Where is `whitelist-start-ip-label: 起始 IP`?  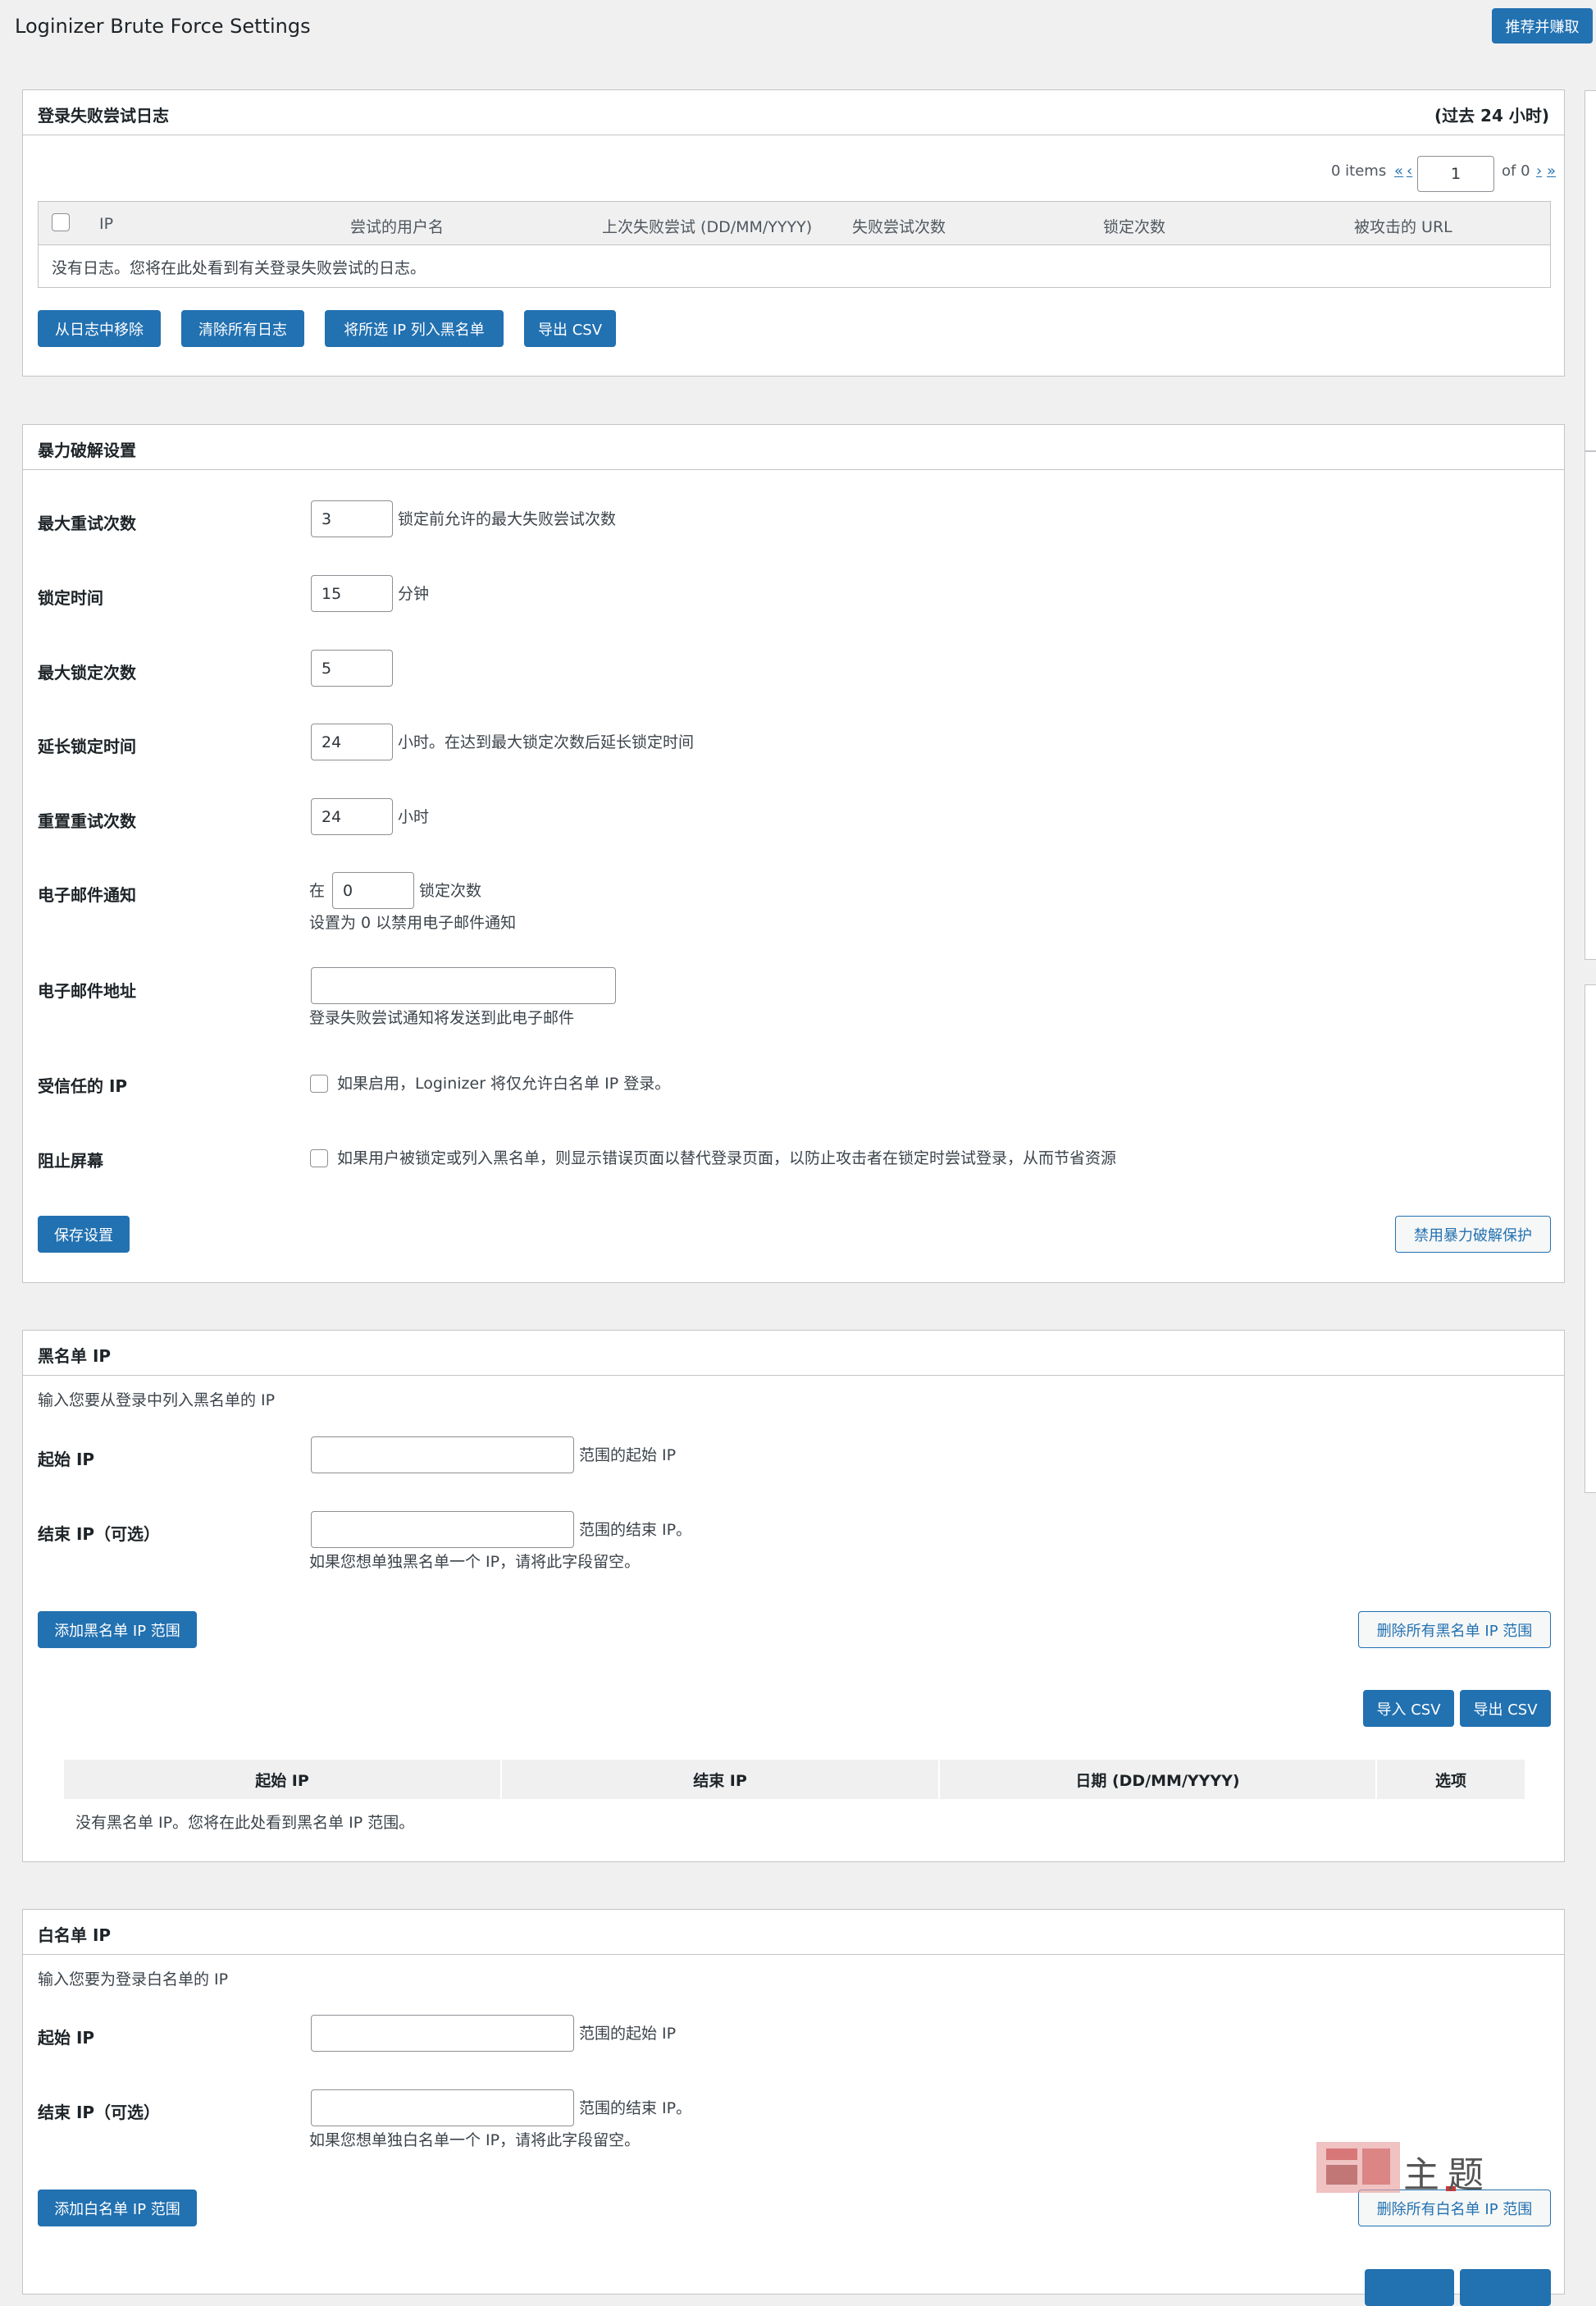
whitelist-start-ip-label: 起始 IP is located at coordinates (66, 2038).